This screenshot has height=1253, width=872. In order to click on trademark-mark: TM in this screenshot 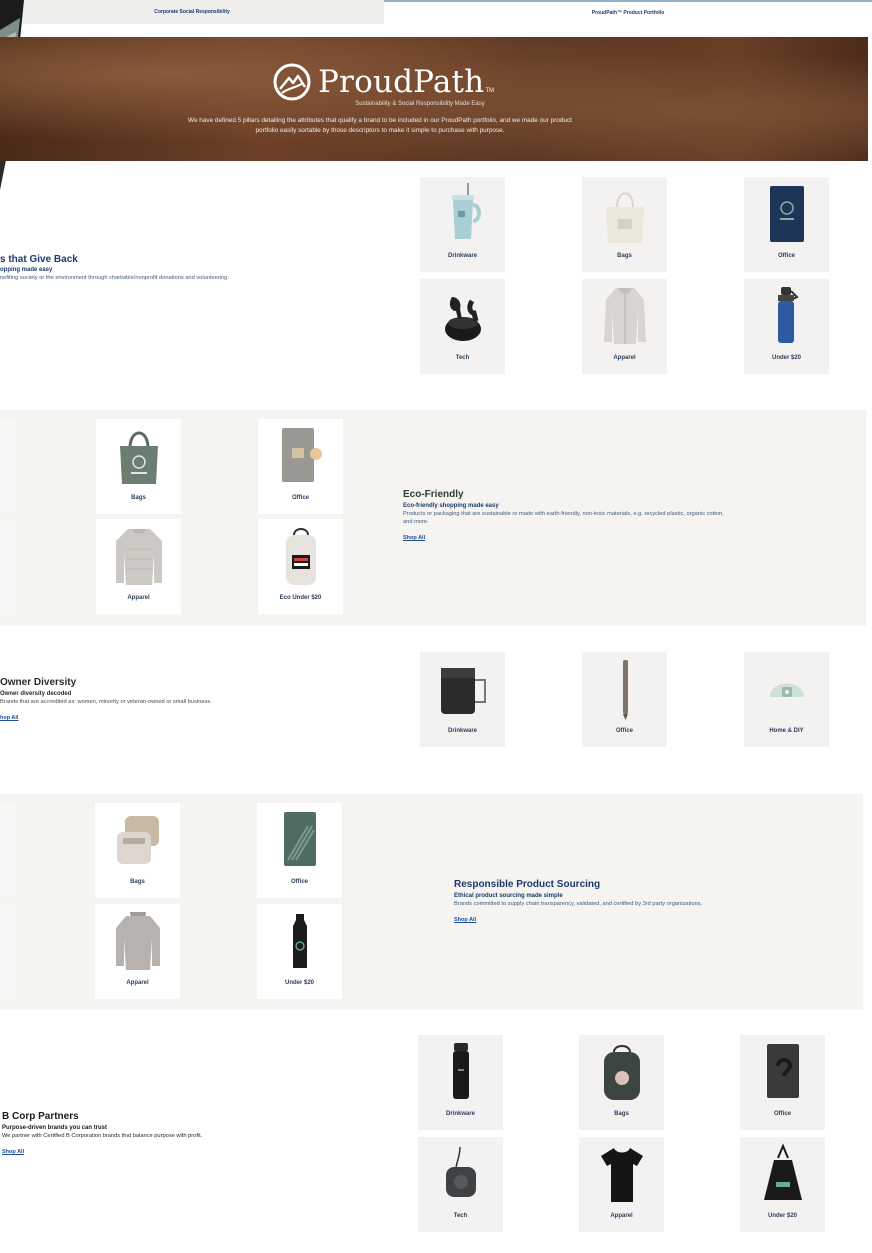, I will do `click(489, 91)`.